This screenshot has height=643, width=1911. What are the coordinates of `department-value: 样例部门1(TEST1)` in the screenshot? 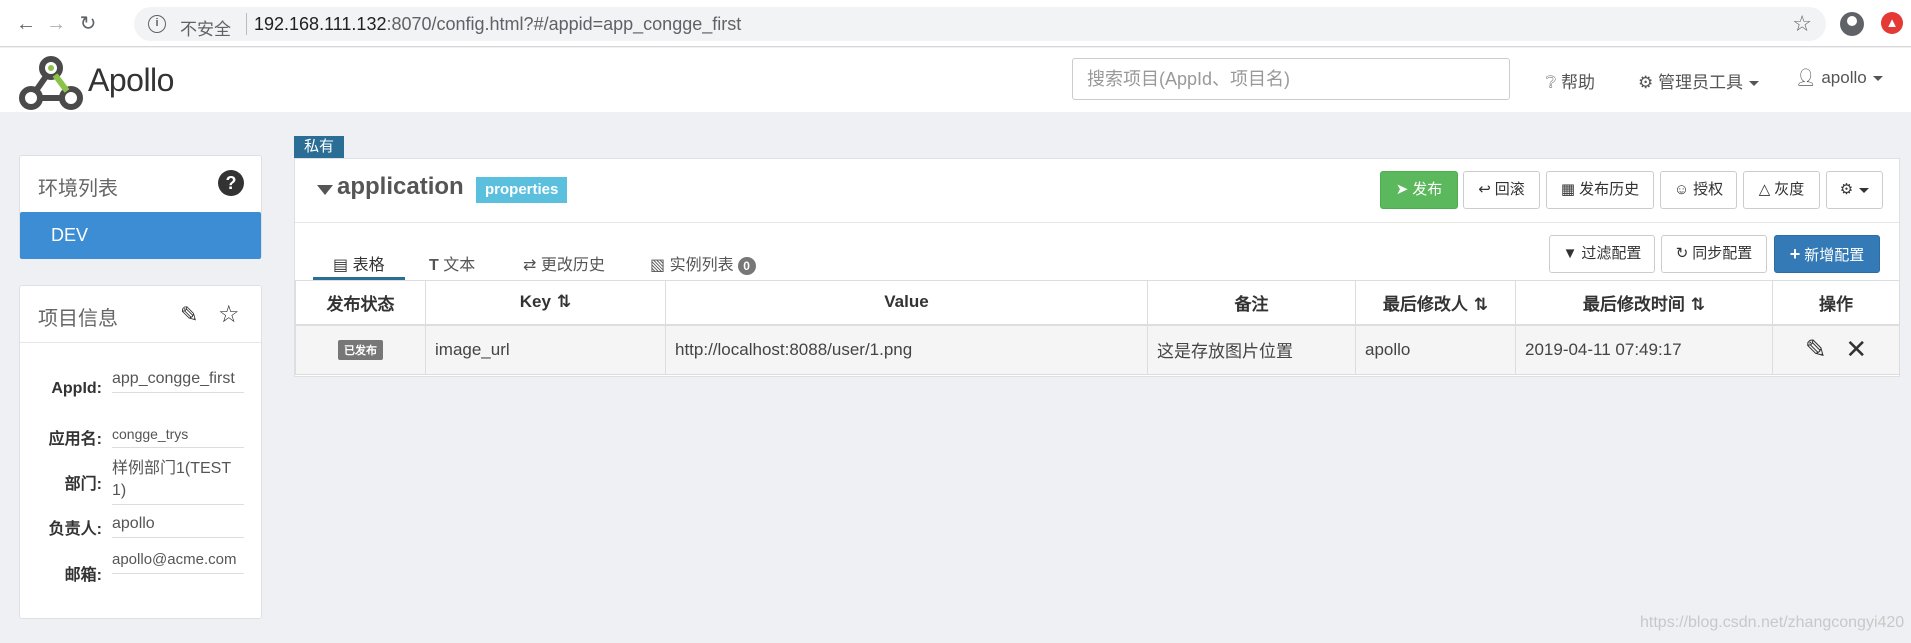 It's located at (178, 481).